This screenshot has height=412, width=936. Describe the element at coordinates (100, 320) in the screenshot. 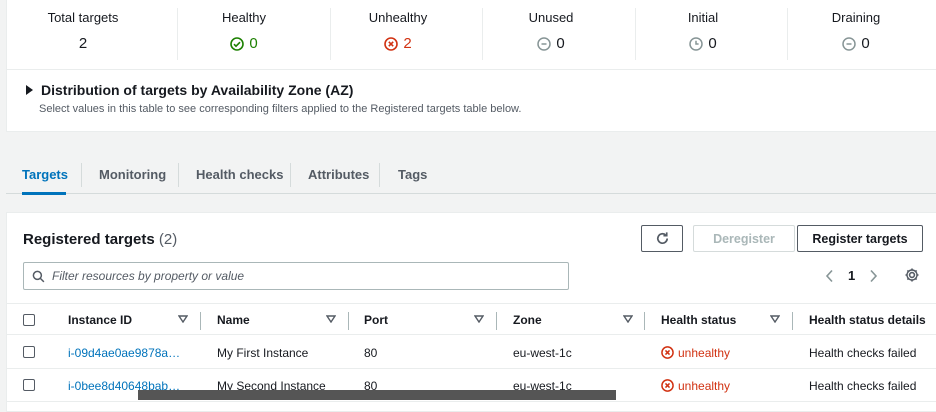

I see `col-instance-id: Instance ID` at that location.